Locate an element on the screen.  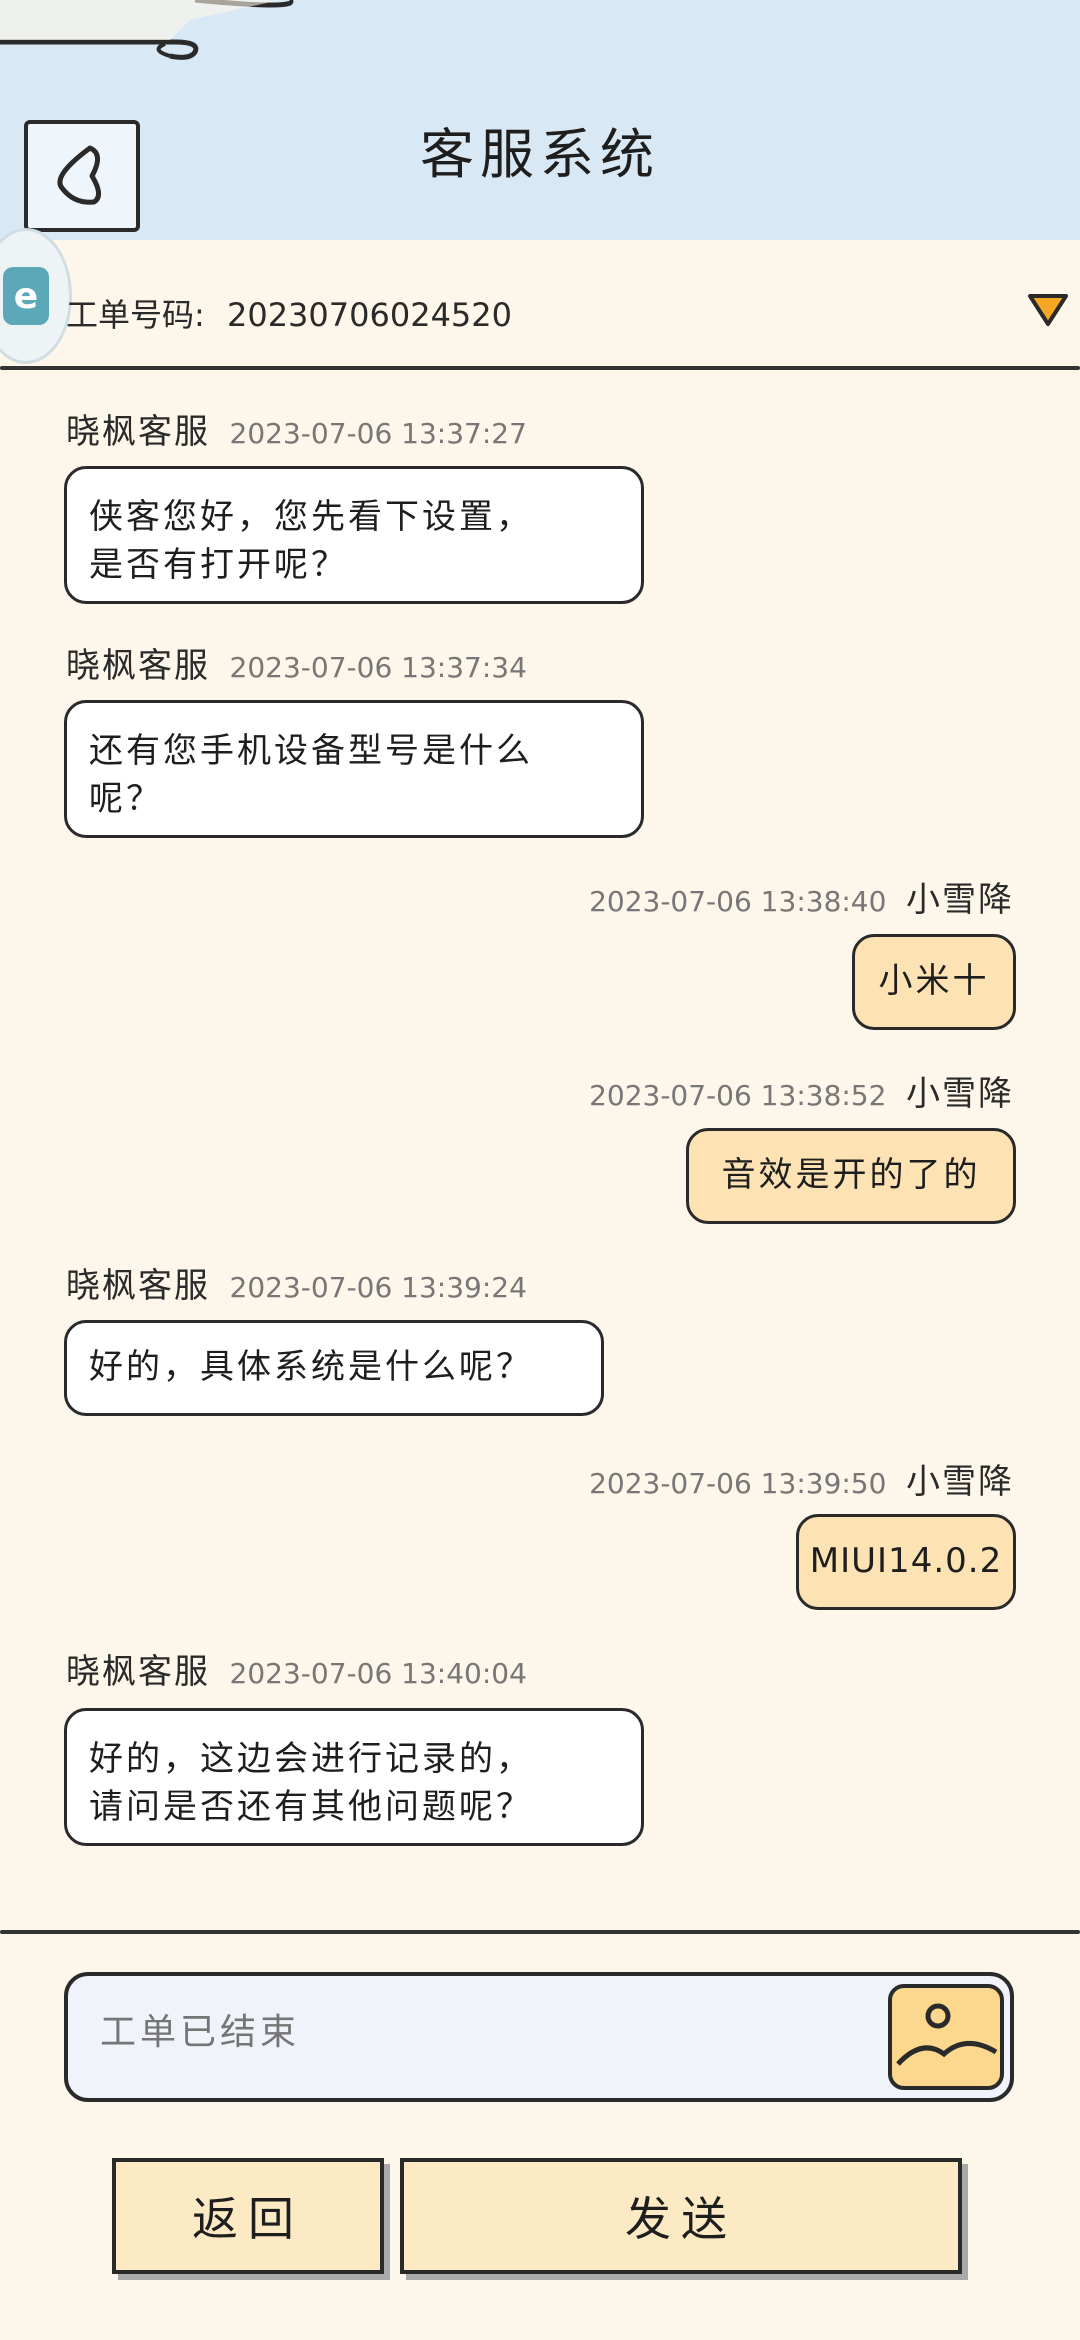
header-divider is located at coordinates (540, 368).